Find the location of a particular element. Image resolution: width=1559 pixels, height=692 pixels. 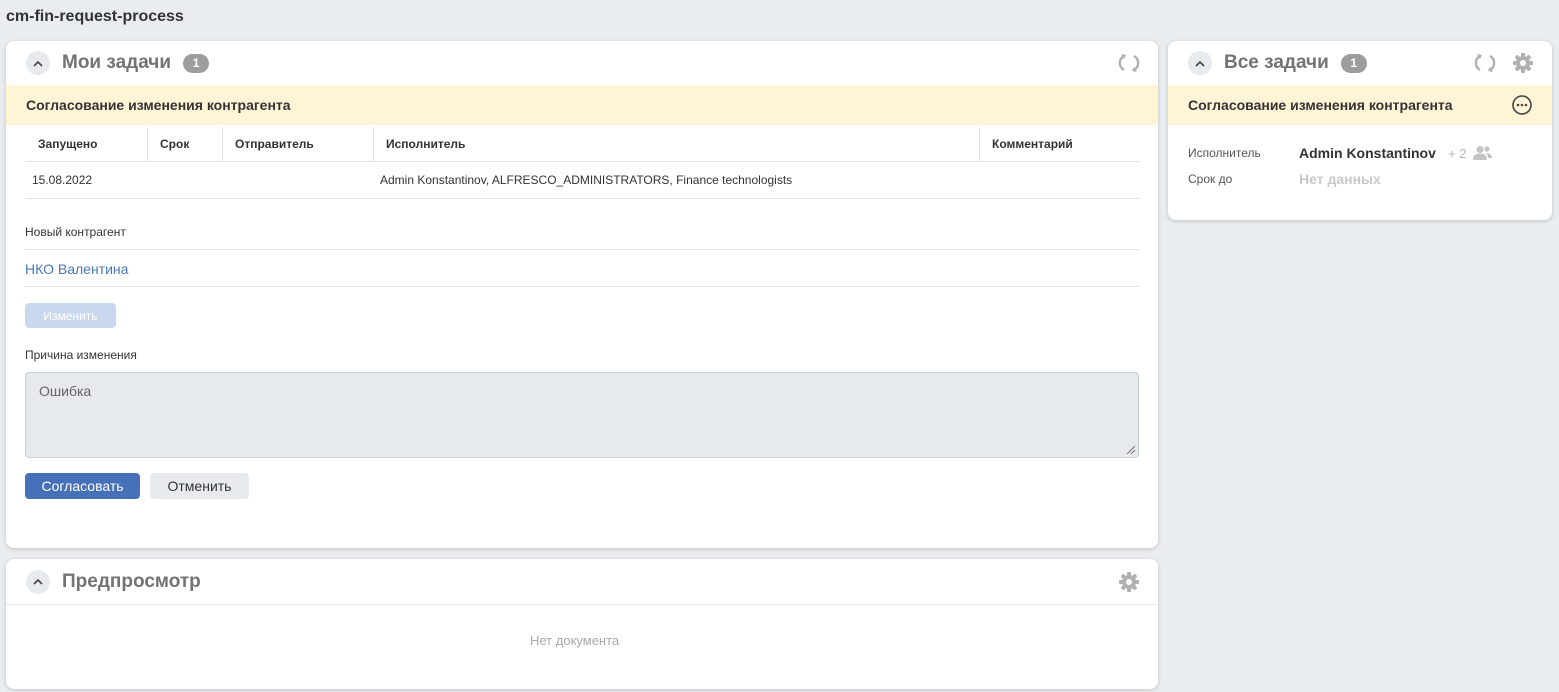

column-header-assignee: Исполнитель is located at coordinates (677, 144).